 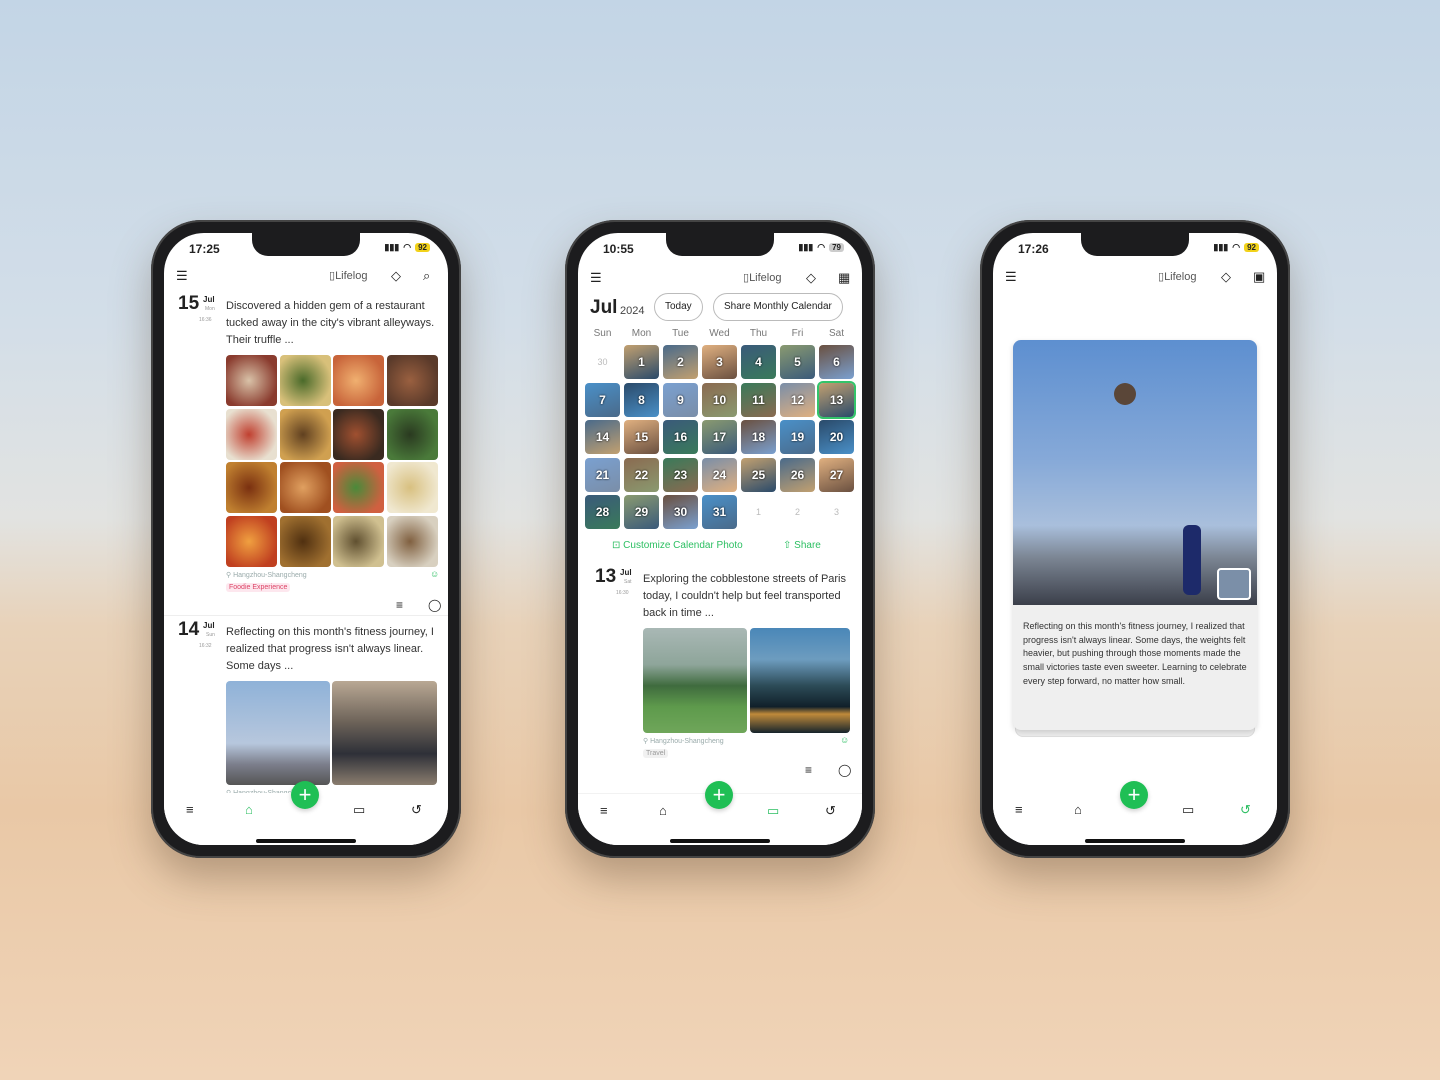 What do you see at coordinates (602, 399) in the screenshot?
I see `calendar-day: 7` at bounding box center [602, 399].